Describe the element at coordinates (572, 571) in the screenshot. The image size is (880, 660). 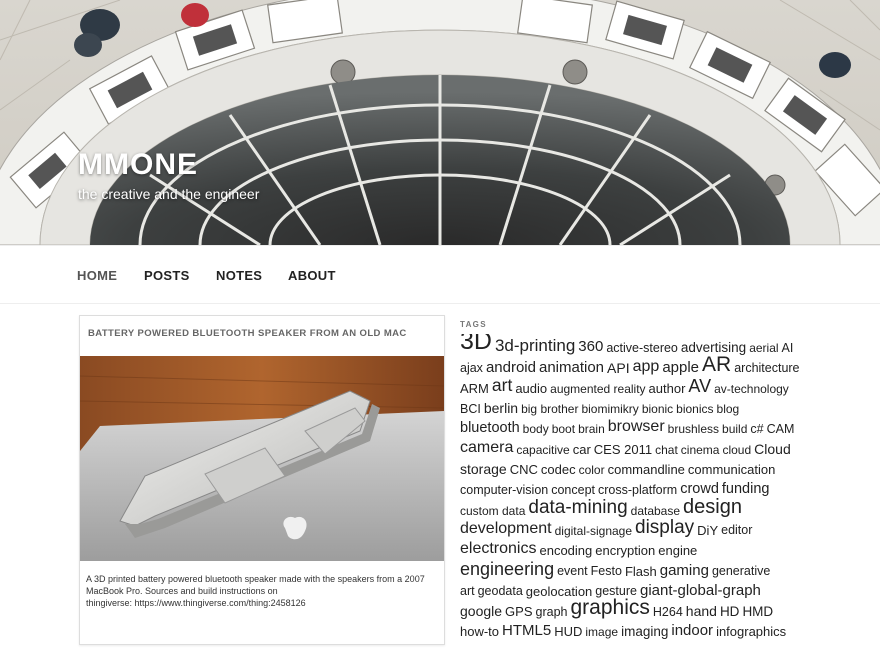
I see `tag-link: event` at that location.